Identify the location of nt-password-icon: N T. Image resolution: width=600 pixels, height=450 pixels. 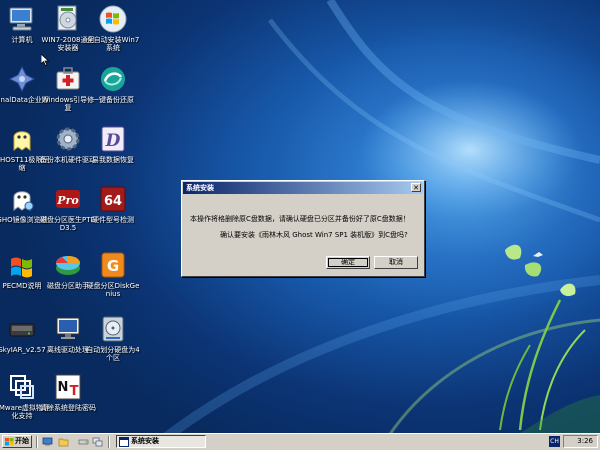
(68, 387).